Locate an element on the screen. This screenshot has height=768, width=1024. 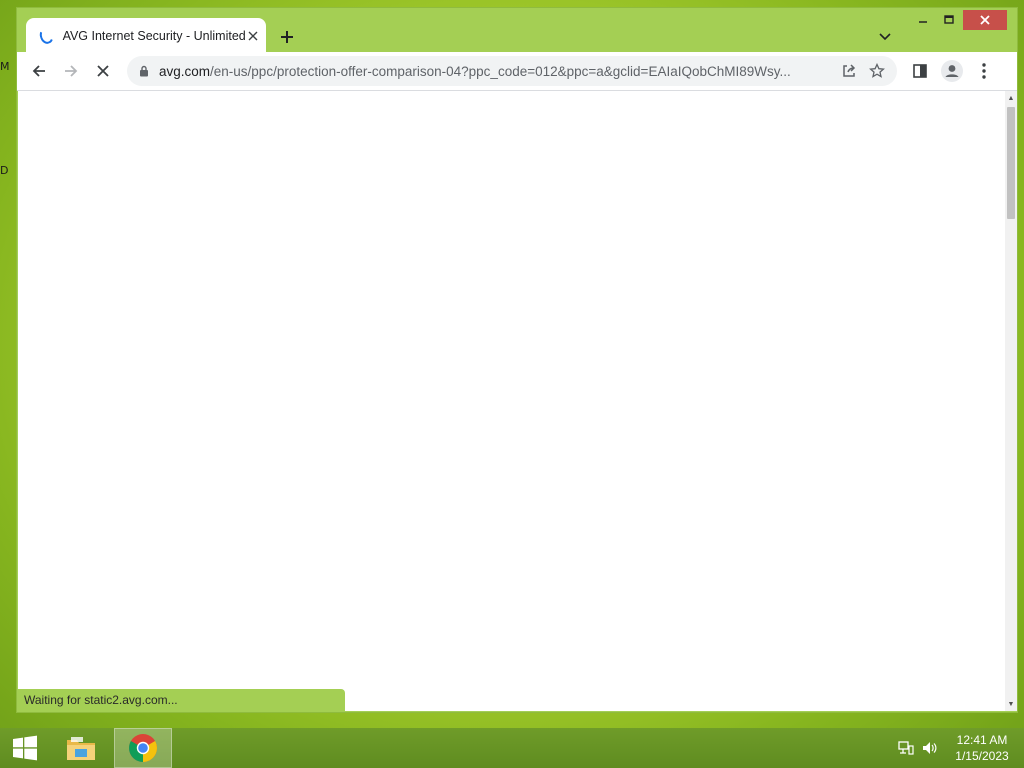
tab-search-button is located at coordinates (885, 37).